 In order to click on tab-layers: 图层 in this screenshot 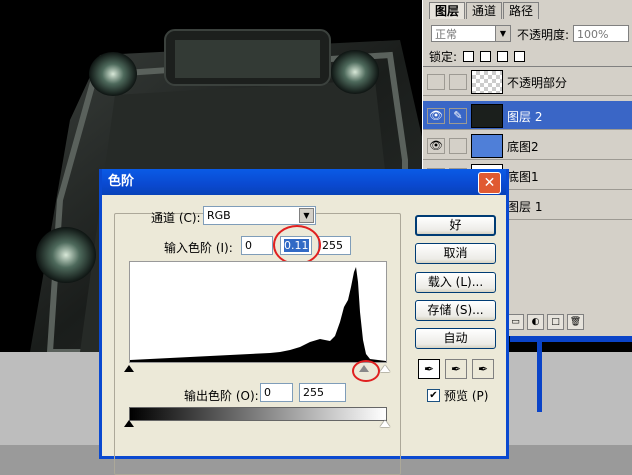, I will do `click(447, 10)`.